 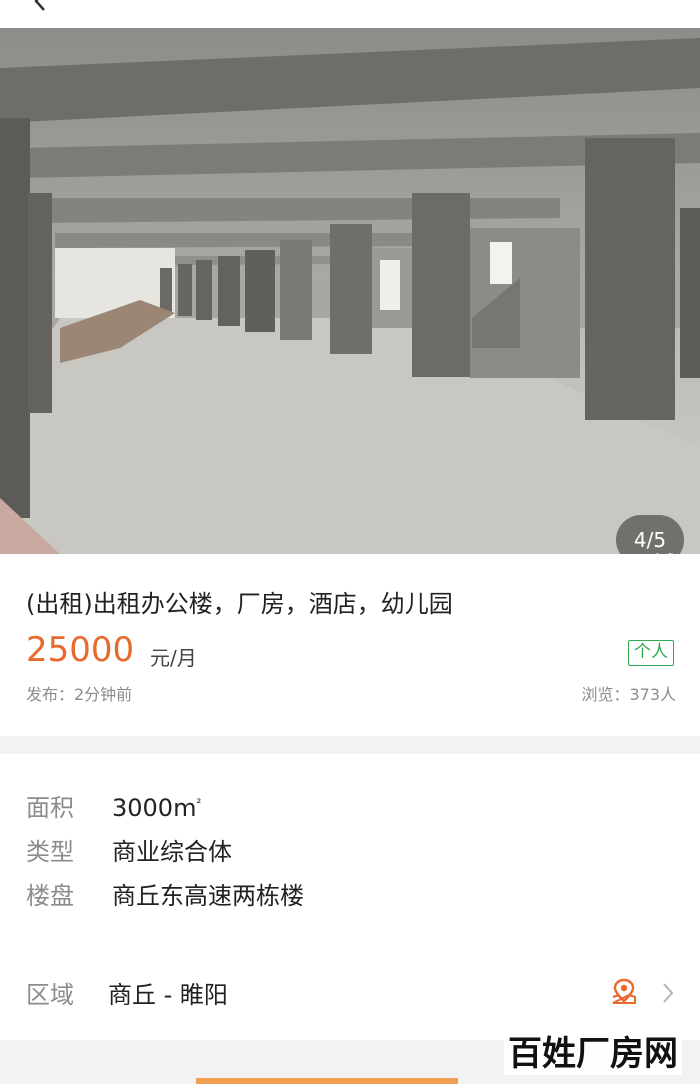 I want to click on region-label: 区域, so click(x=50, y=995).